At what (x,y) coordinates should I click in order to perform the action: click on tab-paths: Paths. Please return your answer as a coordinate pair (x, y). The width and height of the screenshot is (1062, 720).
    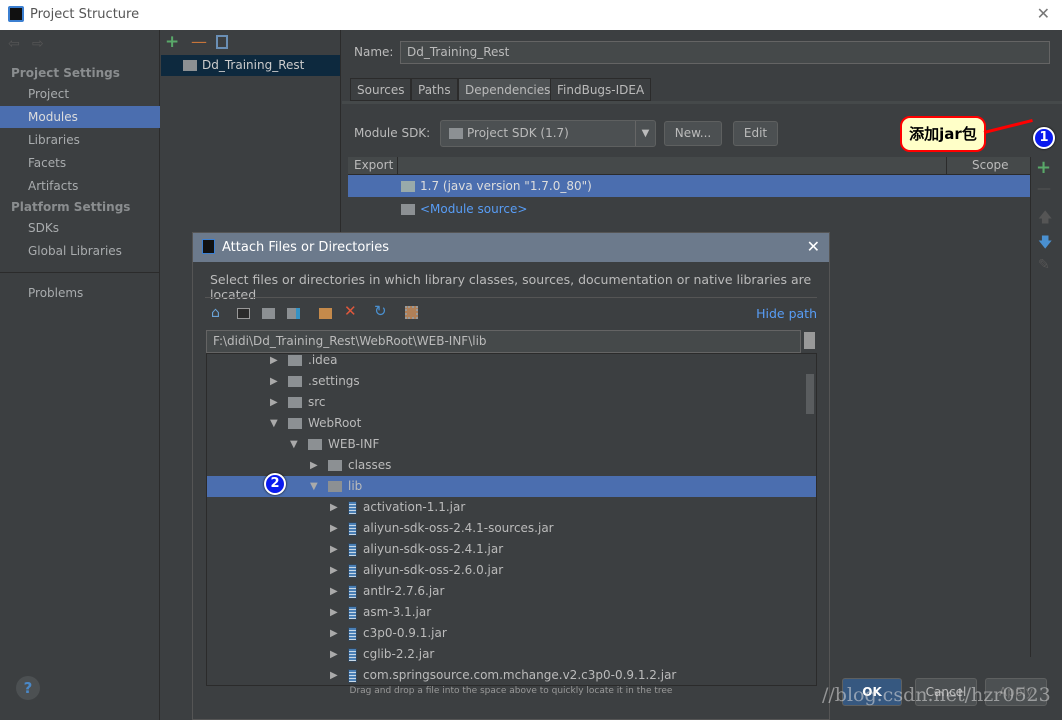
    Looking at the image, I should click on (434, 89).